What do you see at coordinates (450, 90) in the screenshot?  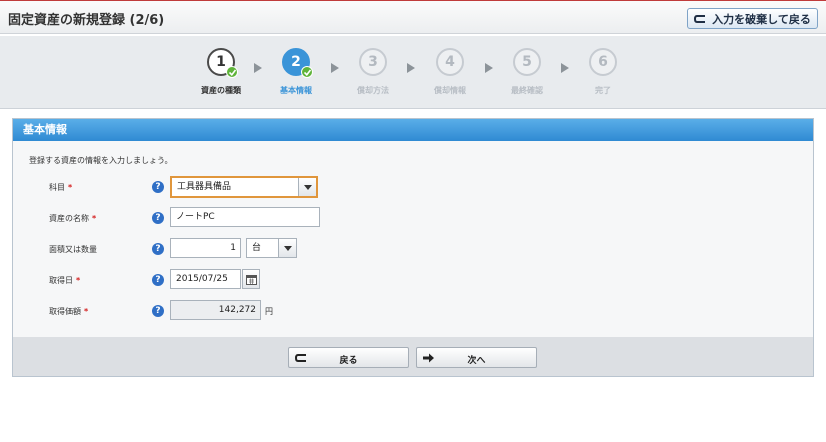 I see `step-label: 償却情報` at bounding box center [450, 90].